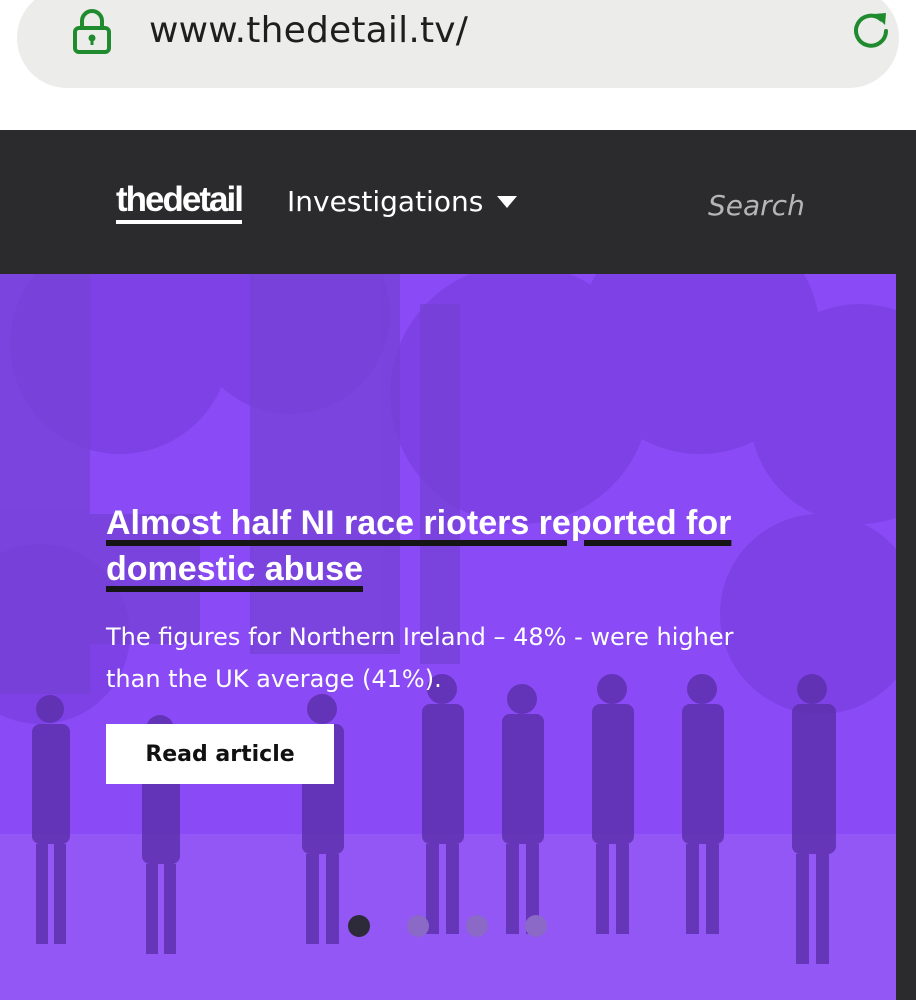  I want to click on search-input: Search, so click(756, 206).